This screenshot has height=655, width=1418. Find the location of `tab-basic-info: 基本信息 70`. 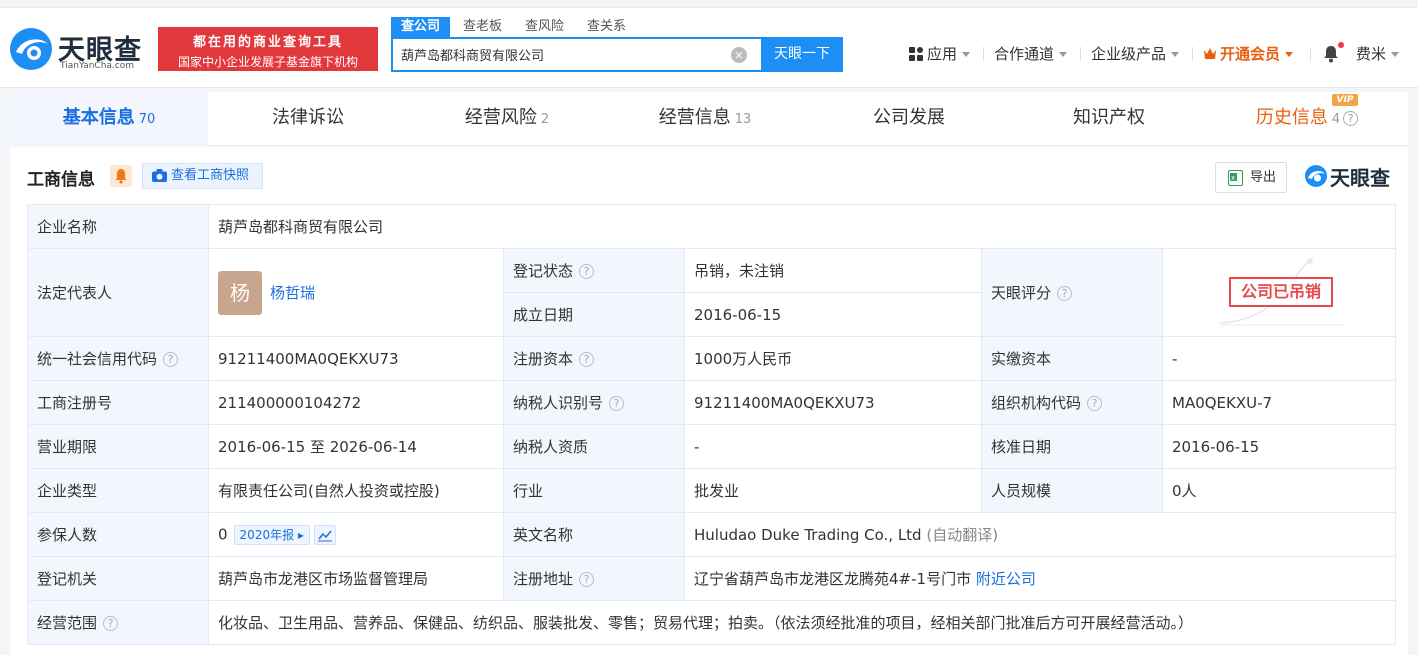

tab-basic-info: 基本信息 70 is located at coordinates (109, 119).